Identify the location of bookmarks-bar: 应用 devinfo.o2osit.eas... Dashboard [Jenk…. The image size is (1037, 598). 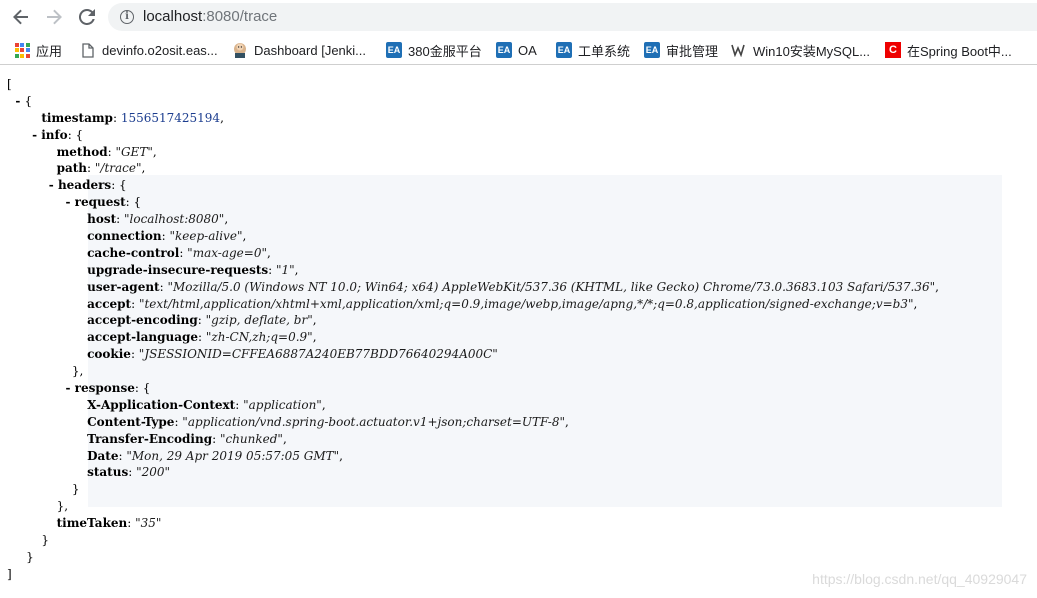
(518, 50).